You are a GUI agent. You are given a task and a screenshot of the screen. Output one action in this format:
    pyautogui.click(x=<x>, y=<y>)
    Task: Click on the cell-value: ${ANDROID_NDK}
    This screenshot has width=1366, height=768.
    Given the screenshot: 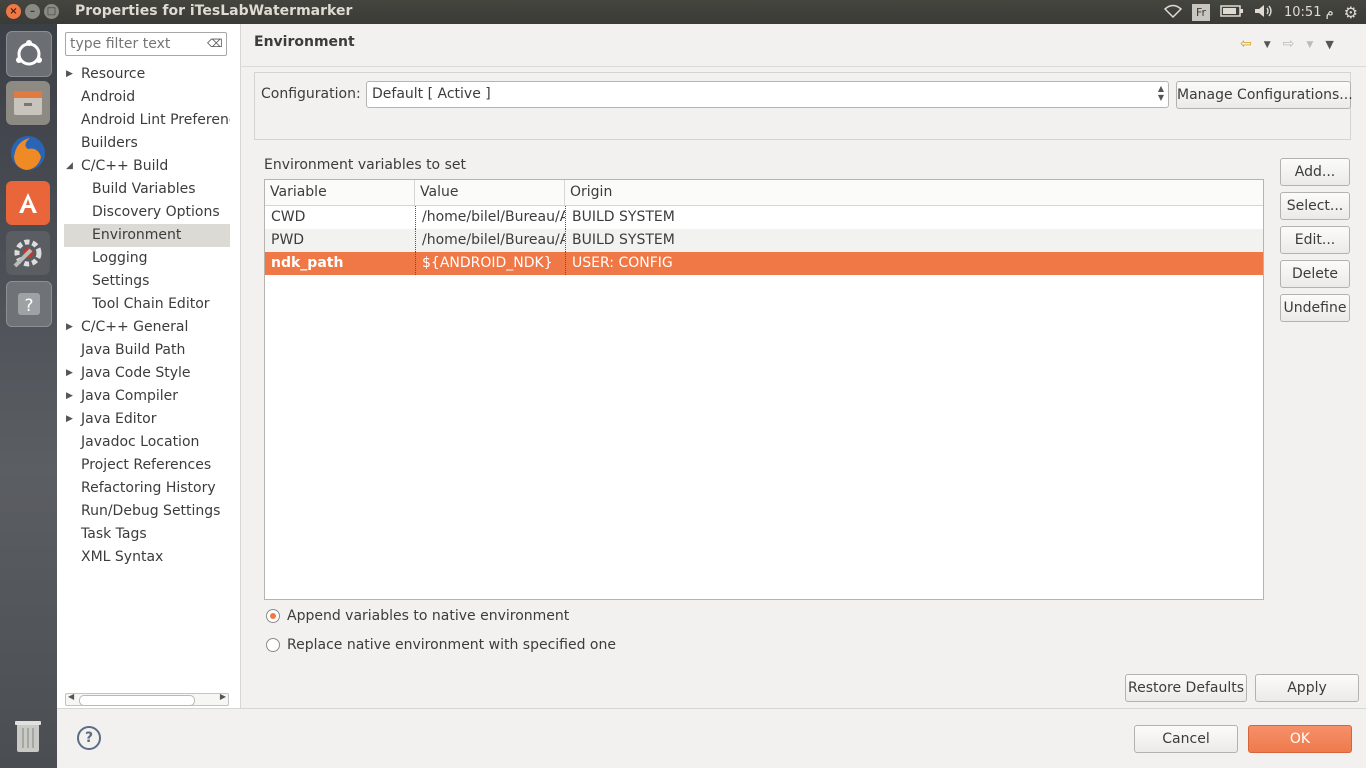 What is the action you would take?
    pyautogui.click(x=490, y=263)
    